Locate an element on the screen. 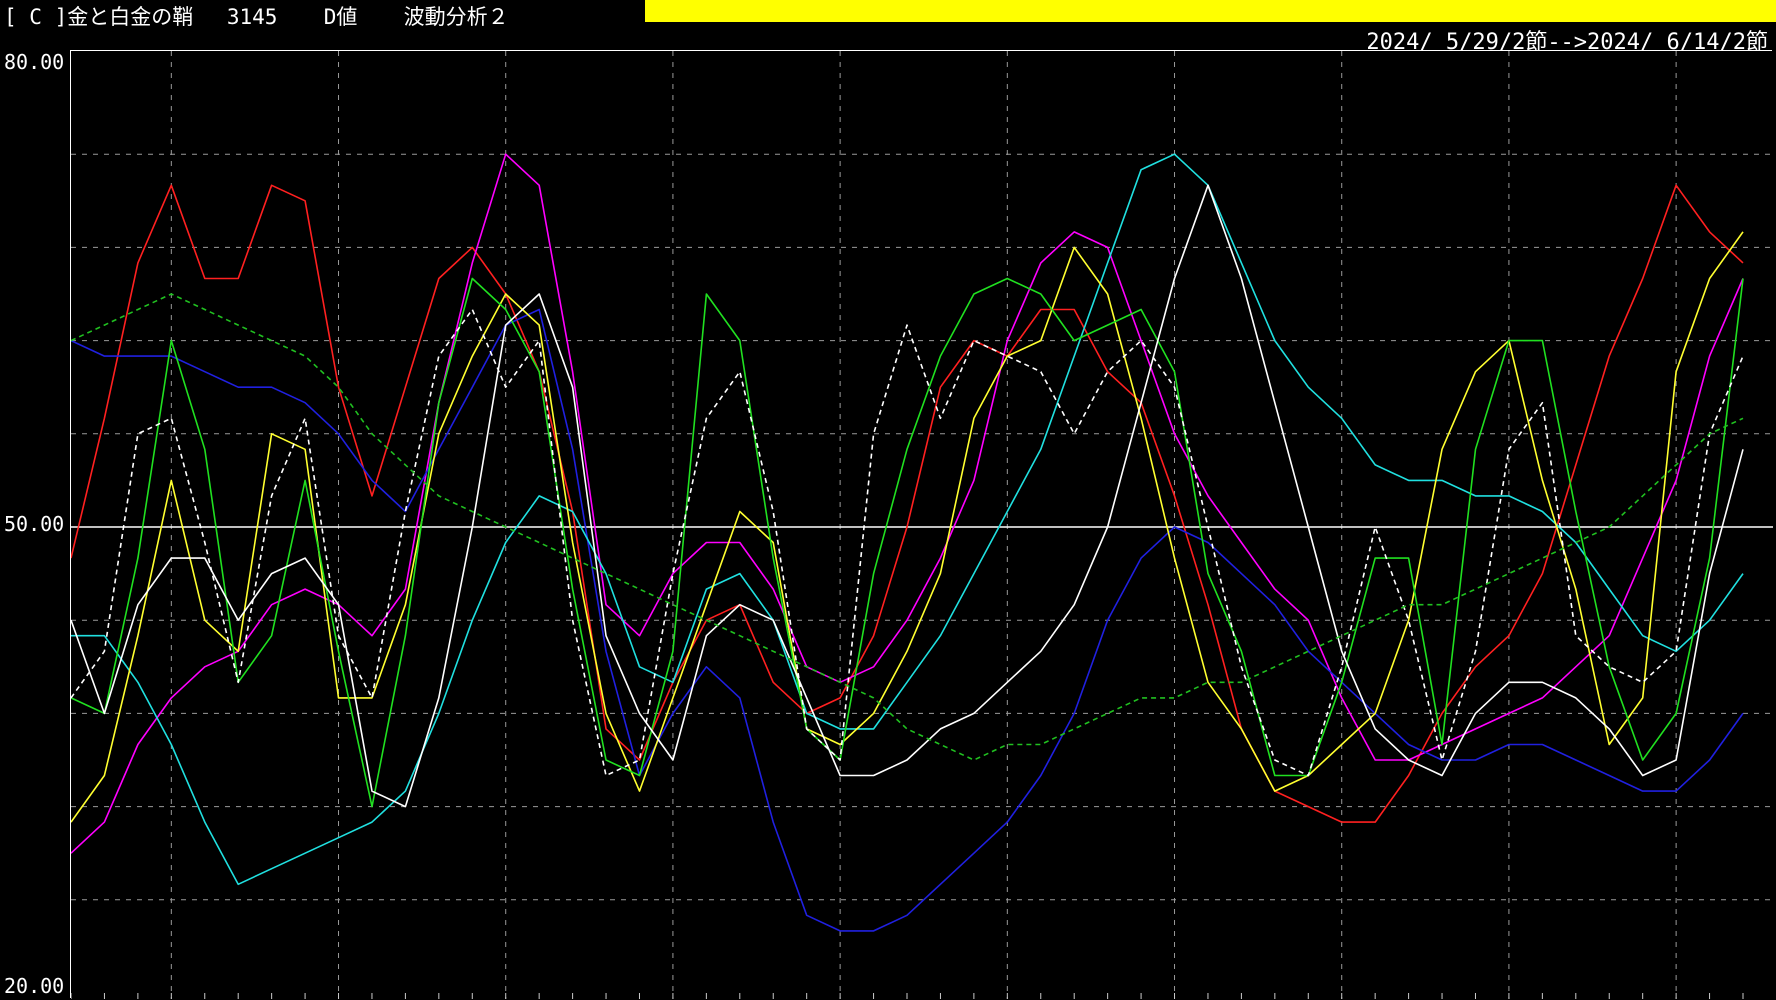  y-tick-label-min: 20.00 is located at coordinates (34, 986).